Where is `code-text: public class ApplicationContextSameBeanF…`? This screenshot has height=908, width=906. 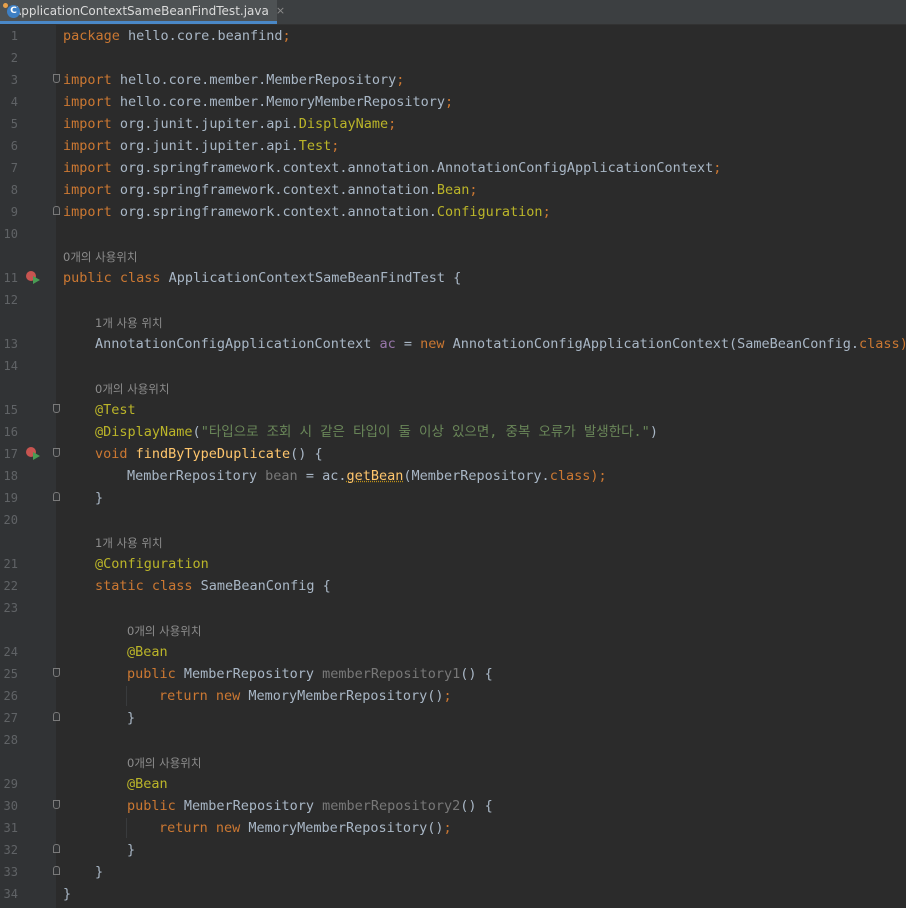 code-text: public class ApplicationContextSameBeanF… is located at coordinates (262, 278).